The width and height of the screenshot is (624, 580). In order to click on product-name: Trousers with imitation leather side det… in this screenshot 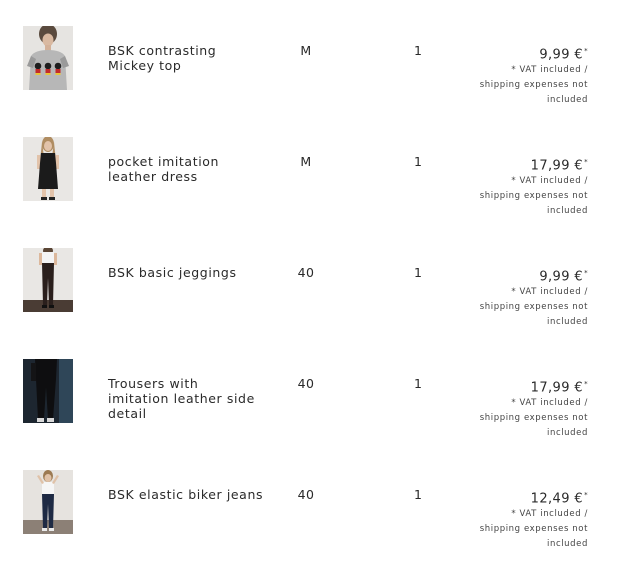, I will do `click(188, 398)`.